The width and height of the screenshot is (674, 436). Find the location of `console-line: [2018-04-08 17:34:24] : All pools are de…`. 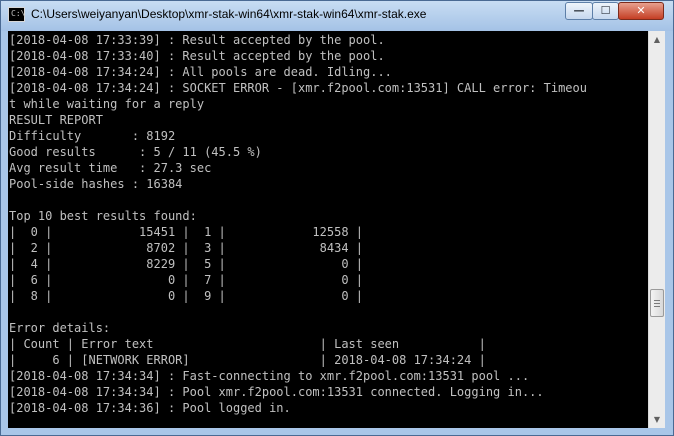

console-line: [2018-04-08 17:34:24] : All pools are de… is located at coordinates (200, 72).